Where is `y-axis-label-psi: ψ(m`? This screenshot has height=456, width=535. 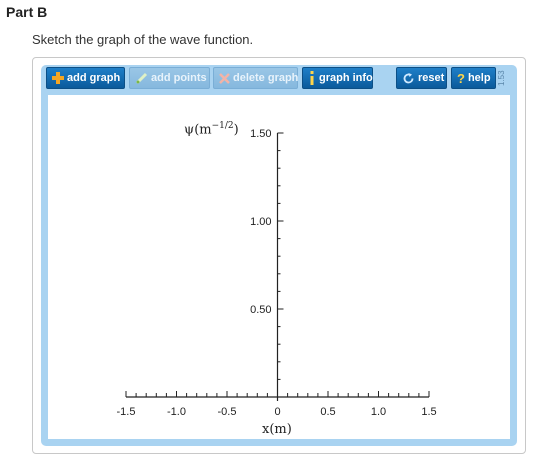
y-axis-label-psi: ψ(m is located at coordinates (198, 130).